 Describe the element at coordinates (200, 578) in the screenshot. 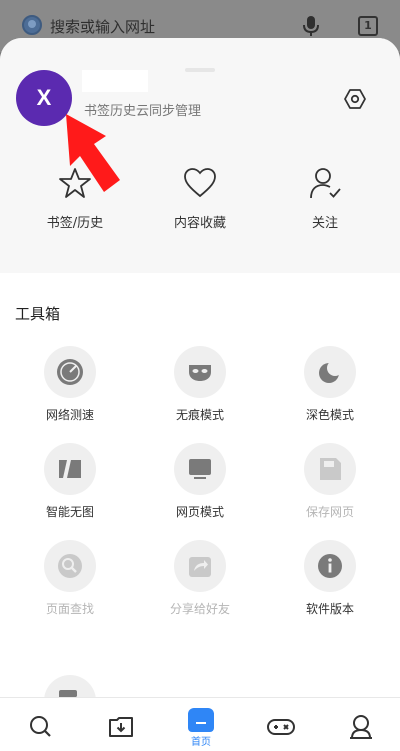

I see `tool-share: 分享给好友` at that location.